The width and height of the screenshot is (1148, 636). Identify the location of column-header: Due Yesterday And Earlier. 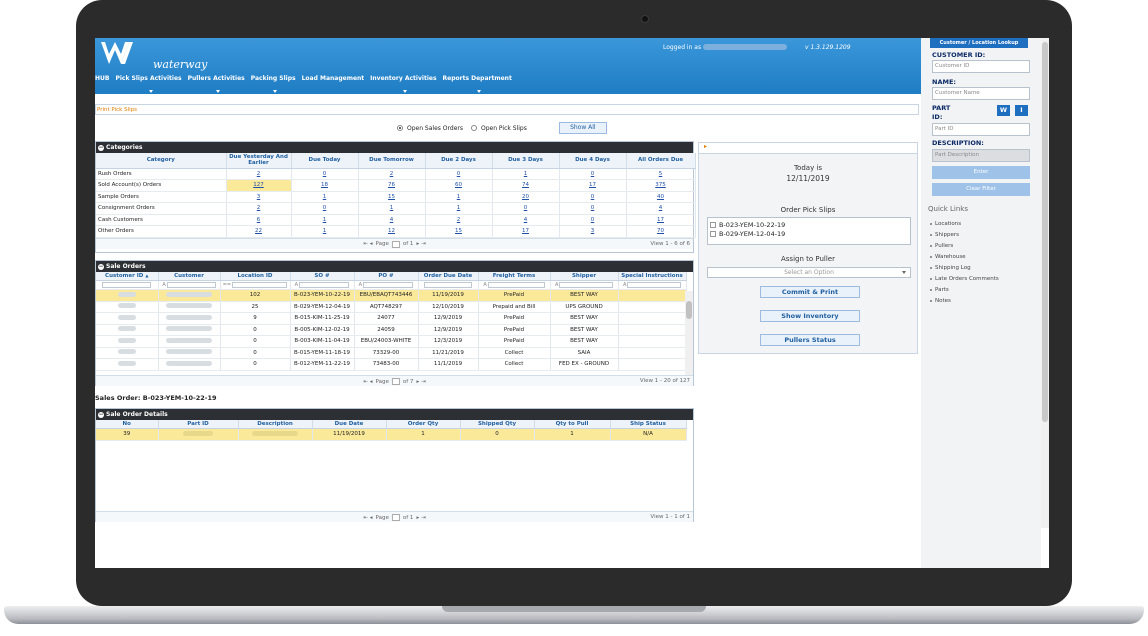
(259, 161).